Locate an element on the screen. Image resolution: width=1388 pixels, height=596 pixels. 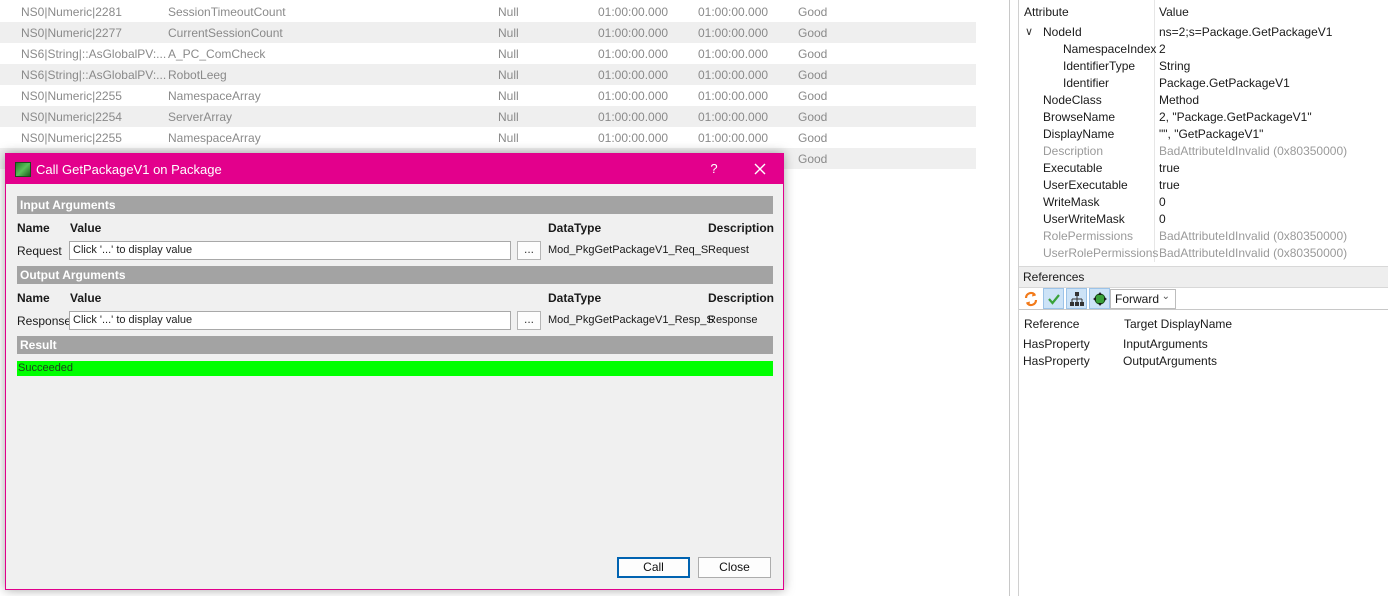
hierarchy-icon is located at coordinates (1076, 298).